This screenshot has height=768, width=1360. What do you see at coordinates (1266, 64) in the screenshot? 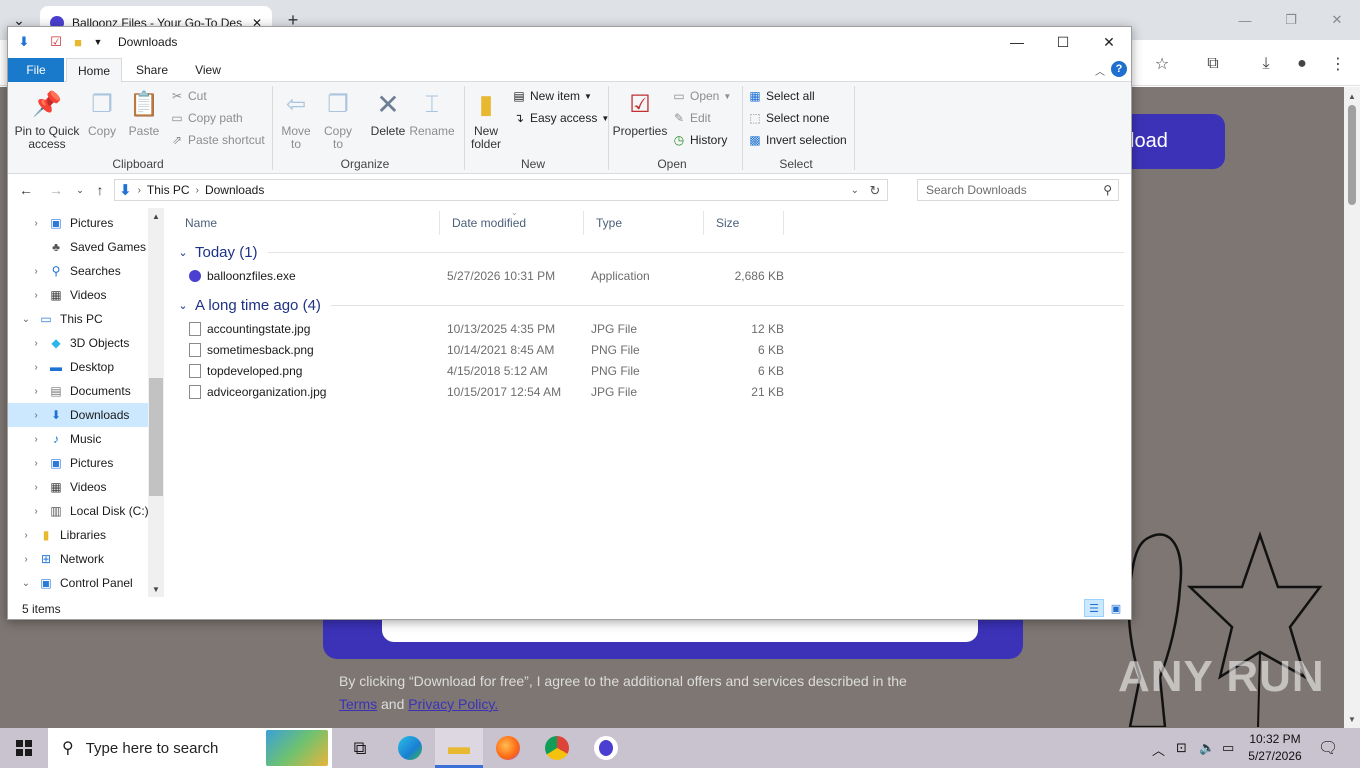
I see `downloads-icon: ⤓` at bounding box center [1266, 64].